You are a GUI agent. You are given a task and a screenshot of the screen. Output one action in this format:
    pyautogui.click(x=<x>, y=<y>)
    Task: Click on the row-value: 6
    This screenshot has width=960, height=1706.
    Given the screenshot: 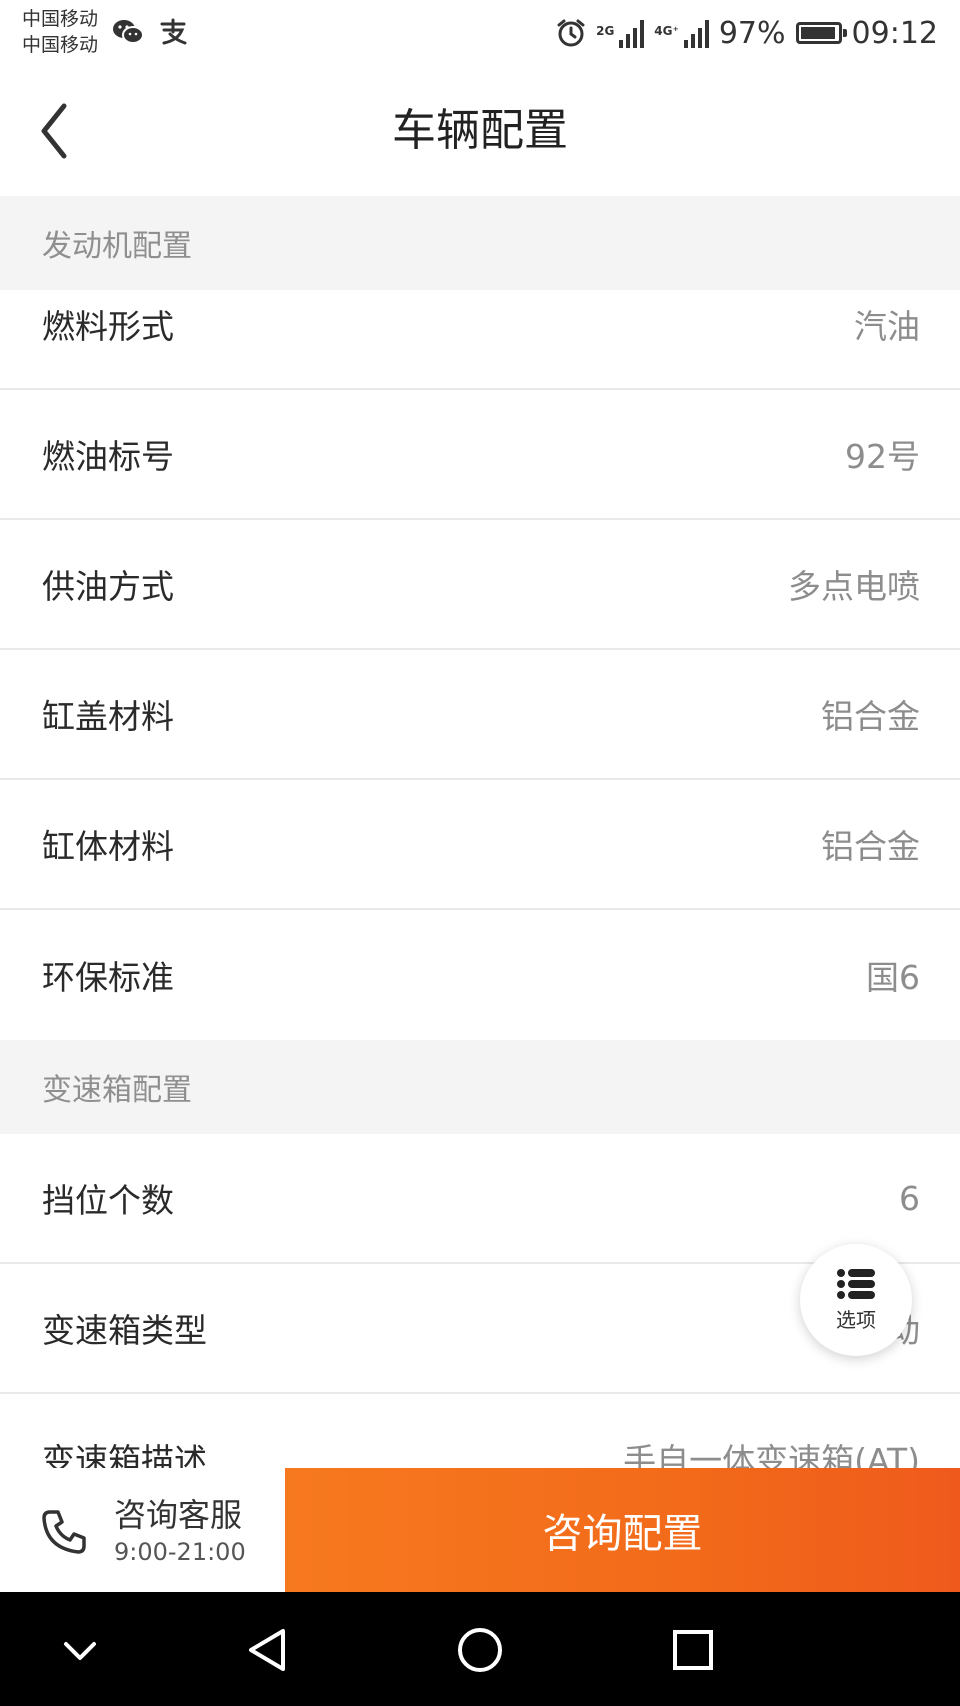 What is the action you would take?
    pyautogui.click(x=909, y=1198)
    